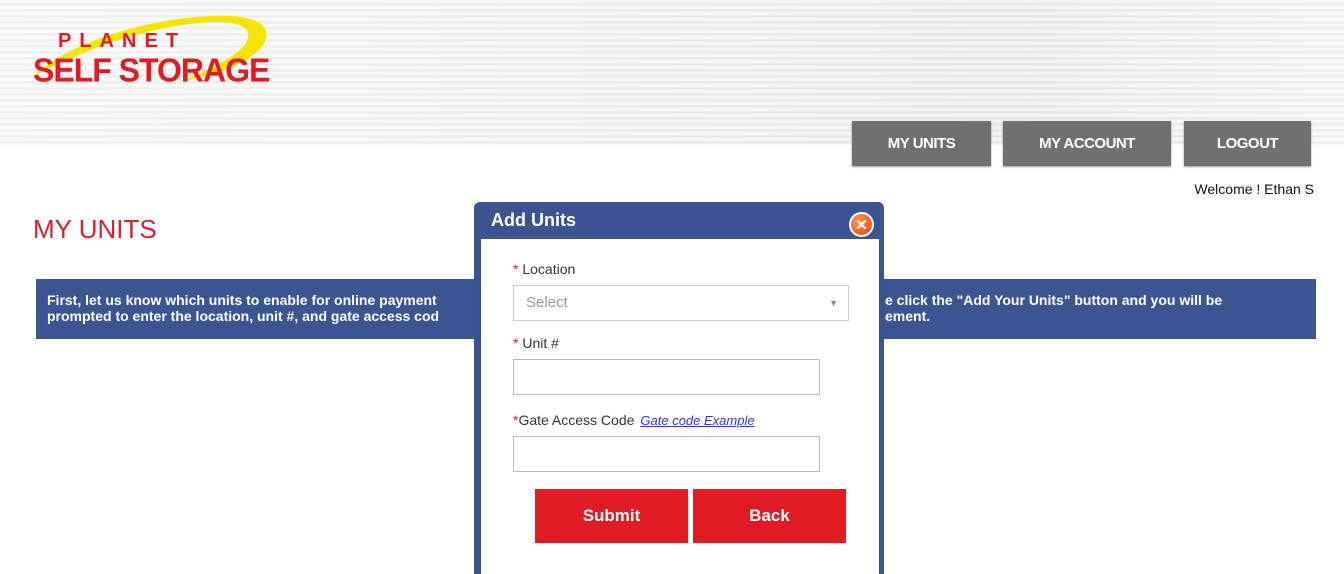  I want to click on gate-code-label: *Gate Access Code Gate code Example, so click(634, 420).